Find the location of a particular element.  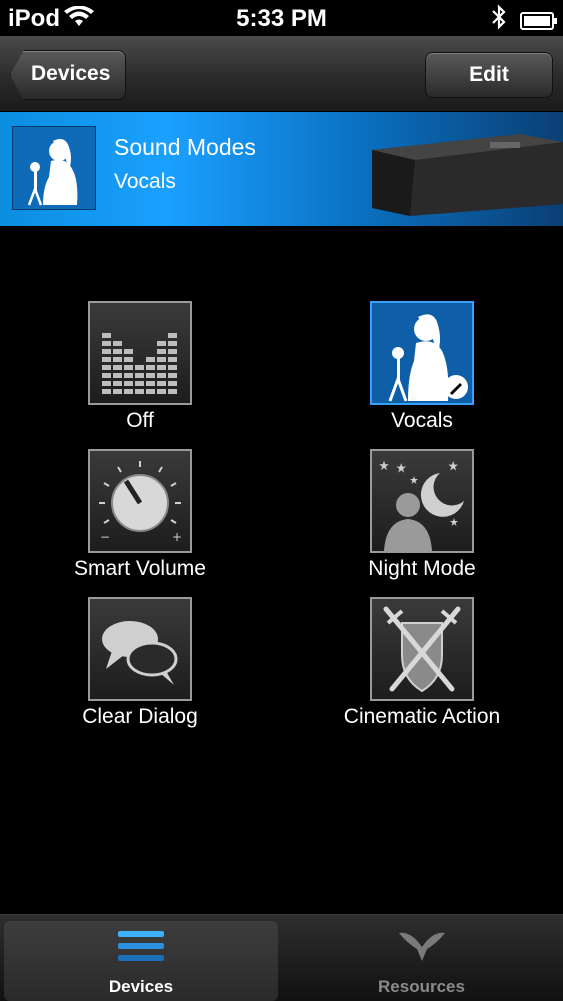

mode-night: Night Mode is located at coordinates (422, 515).